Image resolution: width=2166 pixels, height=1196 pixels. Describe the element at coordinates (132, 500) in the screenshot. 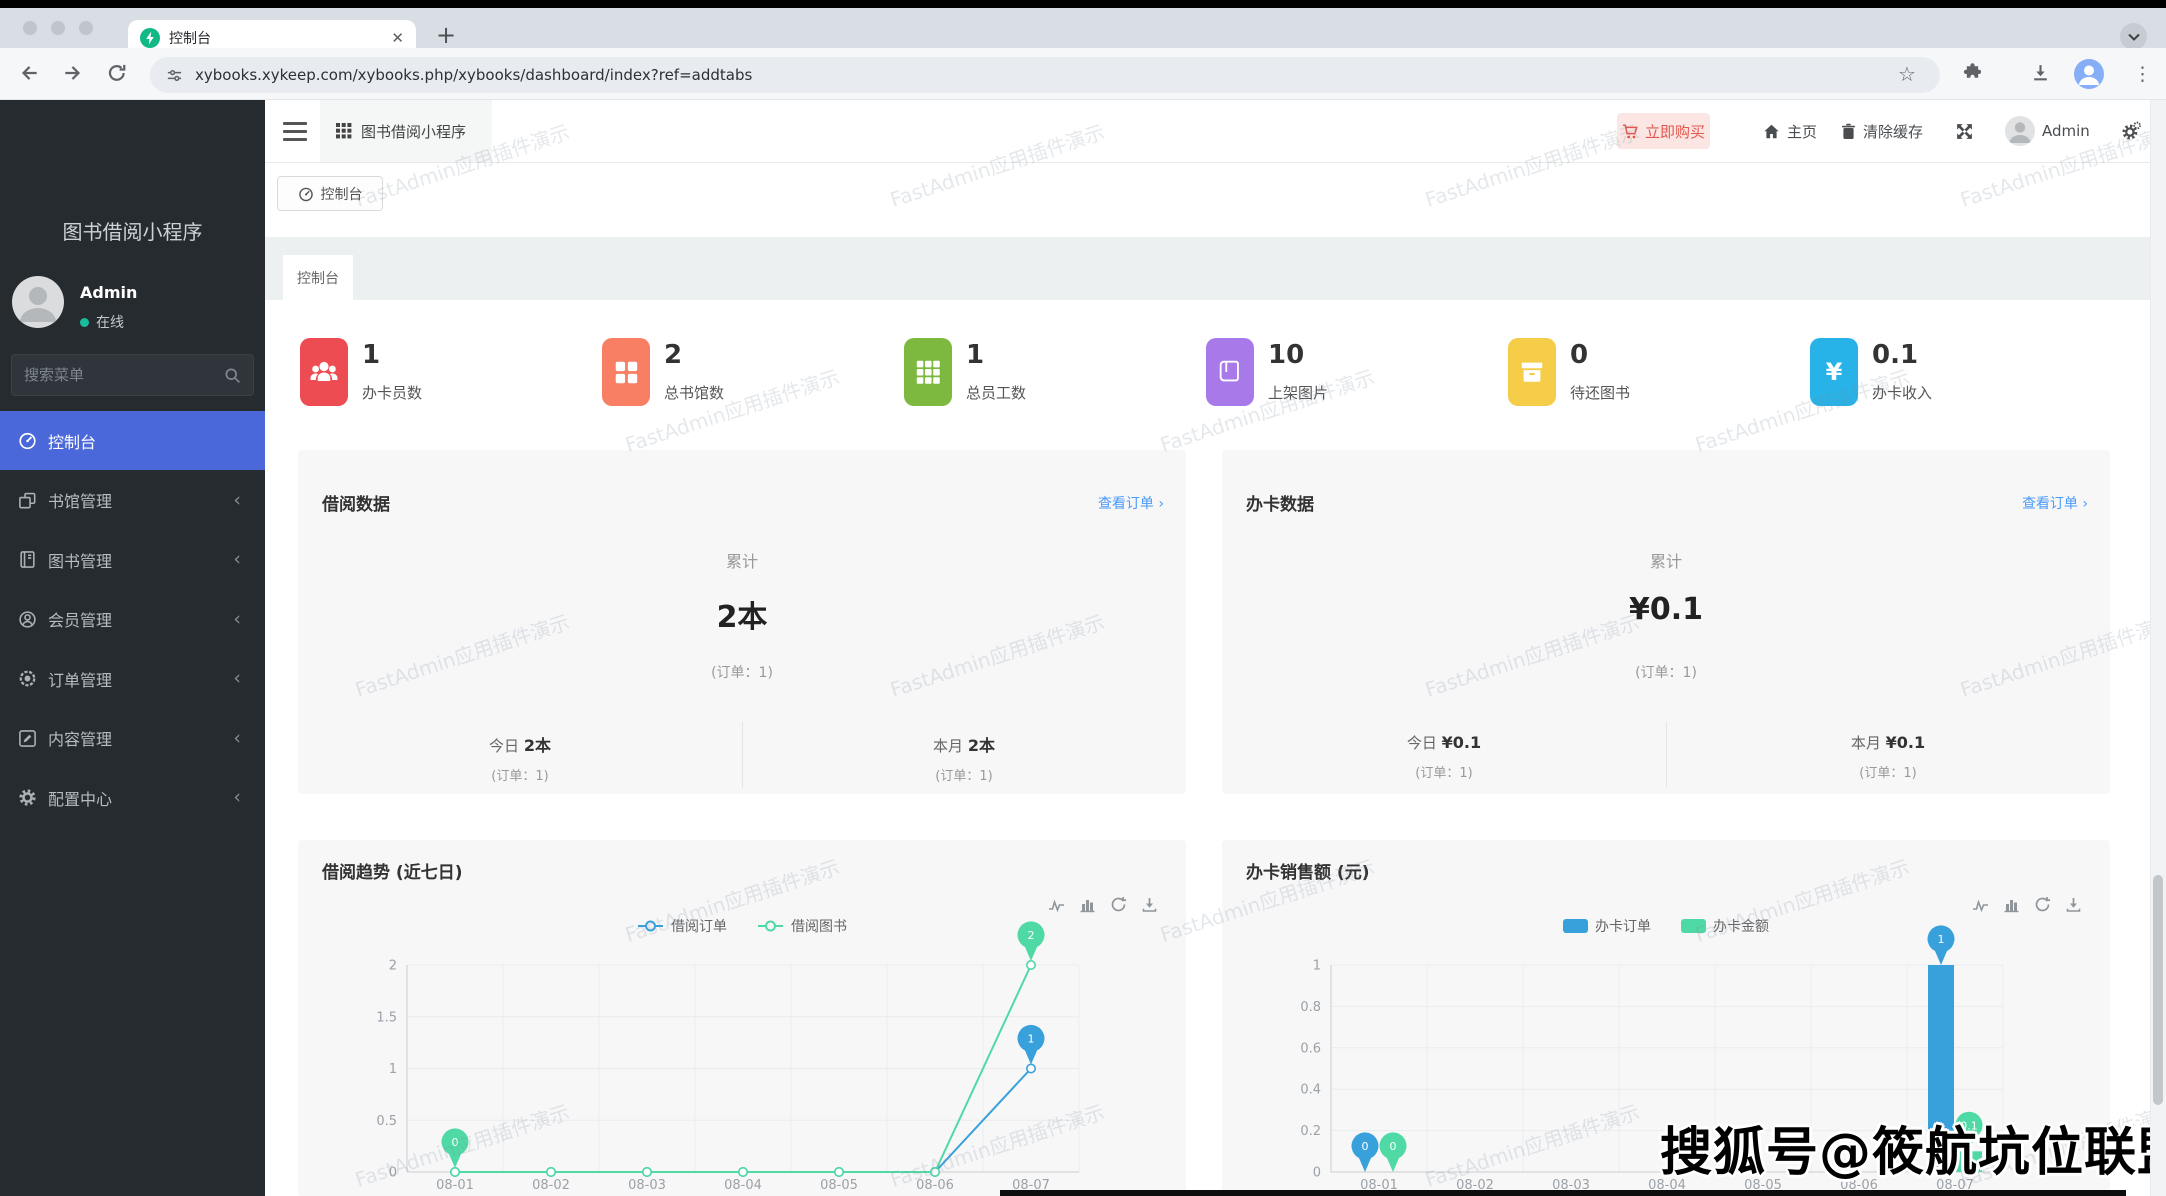

I see `sidebar-item-library: 书馆管理 ‹` at that location.